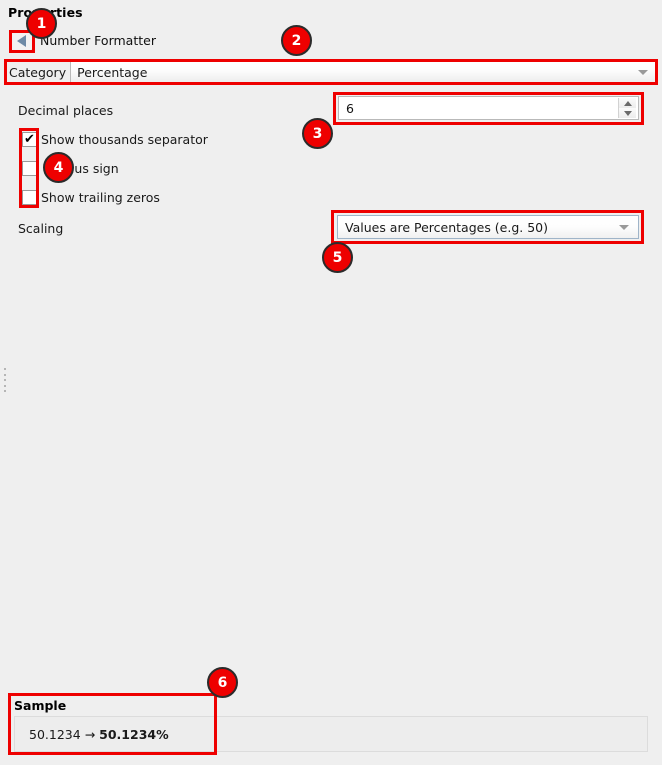  Describe the element at coordinates (100, 197) in the screenshot. I see `checkbox-label-trailing-zeros: Show trailing zeros` at that location.